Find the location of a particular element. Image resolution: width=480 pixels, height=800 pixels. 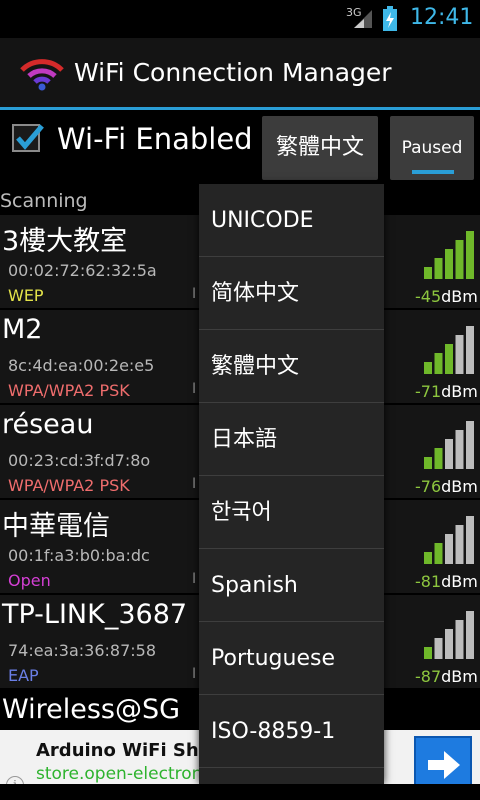

control-row: Wi-Fi Enabled 繁體中文 Paused is located at coordinates (240, 150).